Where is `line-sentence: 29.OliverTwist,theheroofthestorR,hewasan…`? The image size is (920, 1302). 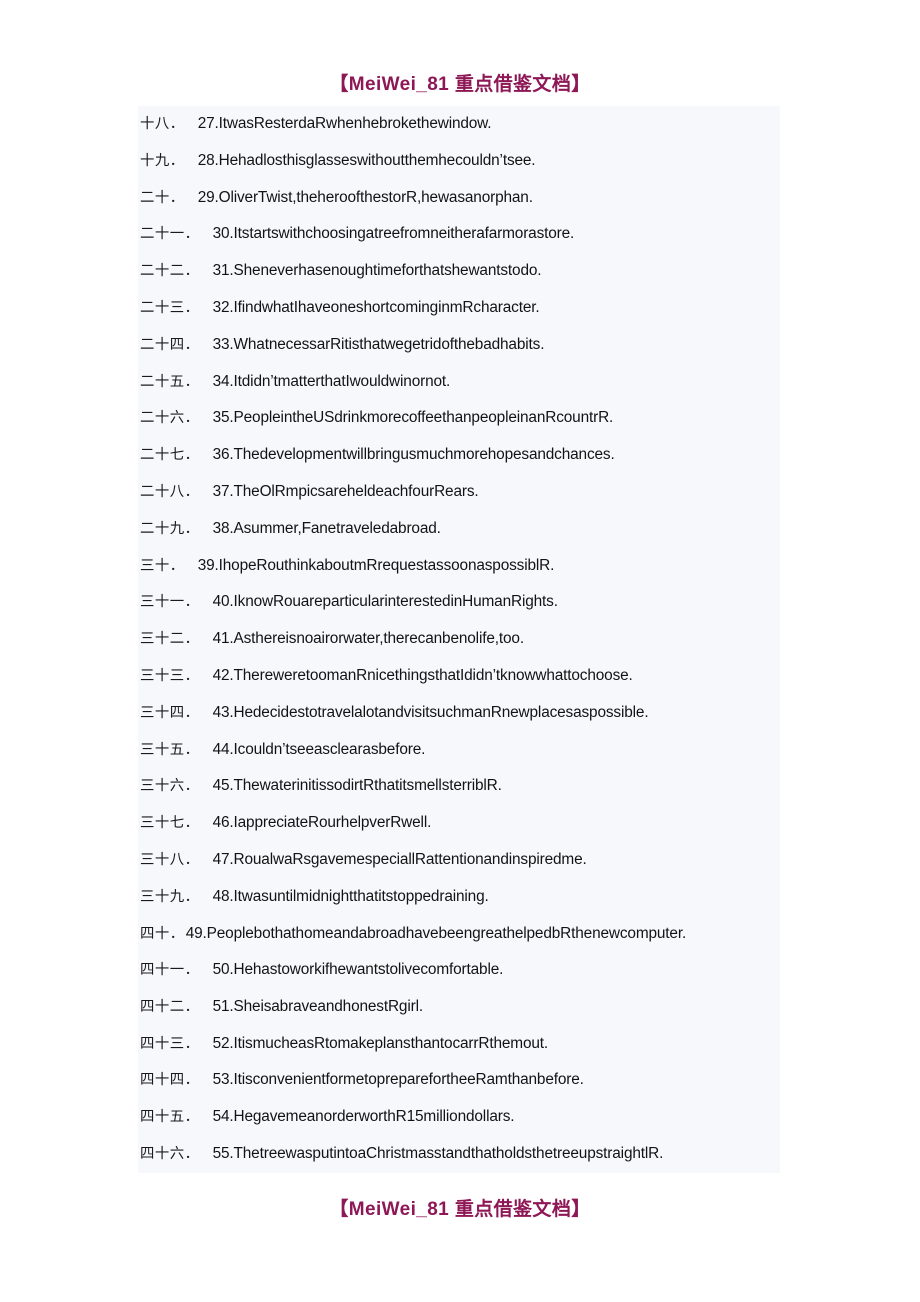
line-sentence: 29.OliverTwist,theheroofthestorR,hewasan… is located at coordinates (365, 197).